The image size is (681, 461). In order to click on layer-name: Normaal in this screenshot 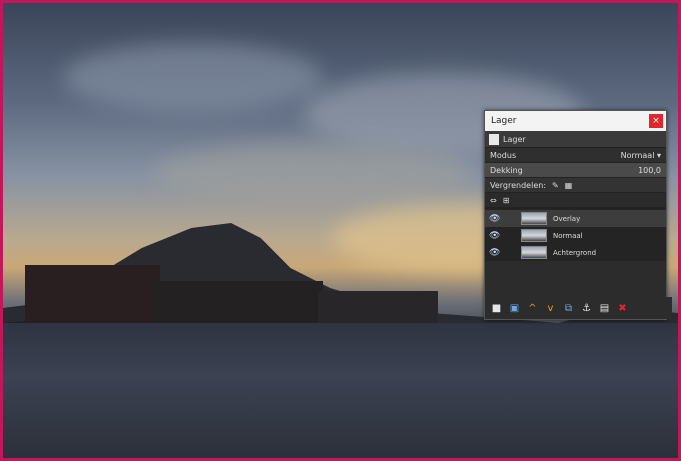, I will do `click(568, 235)`.